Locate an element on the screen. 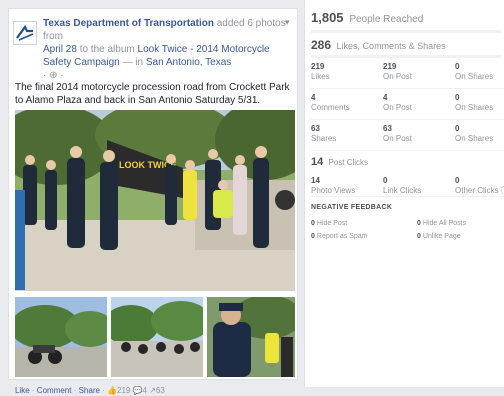 This screenshot has height=396, width=504. share-link: Share is located at coordinates (89, 390).